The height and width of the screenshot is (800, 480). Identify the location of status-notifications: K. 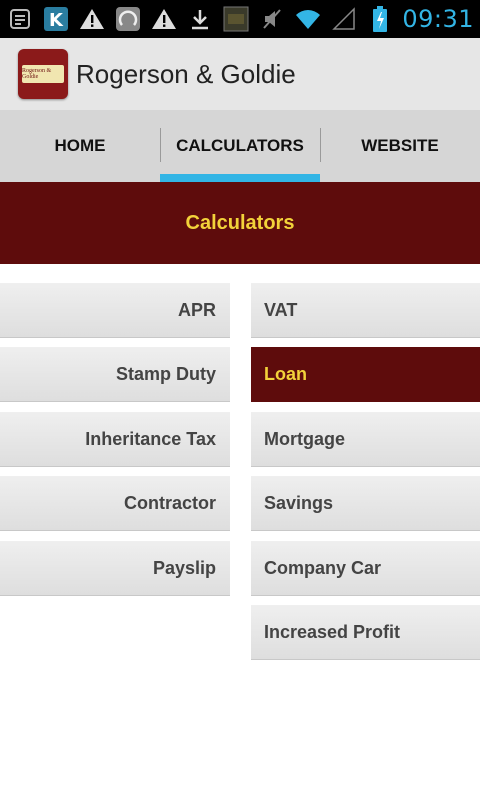
(128, 19).